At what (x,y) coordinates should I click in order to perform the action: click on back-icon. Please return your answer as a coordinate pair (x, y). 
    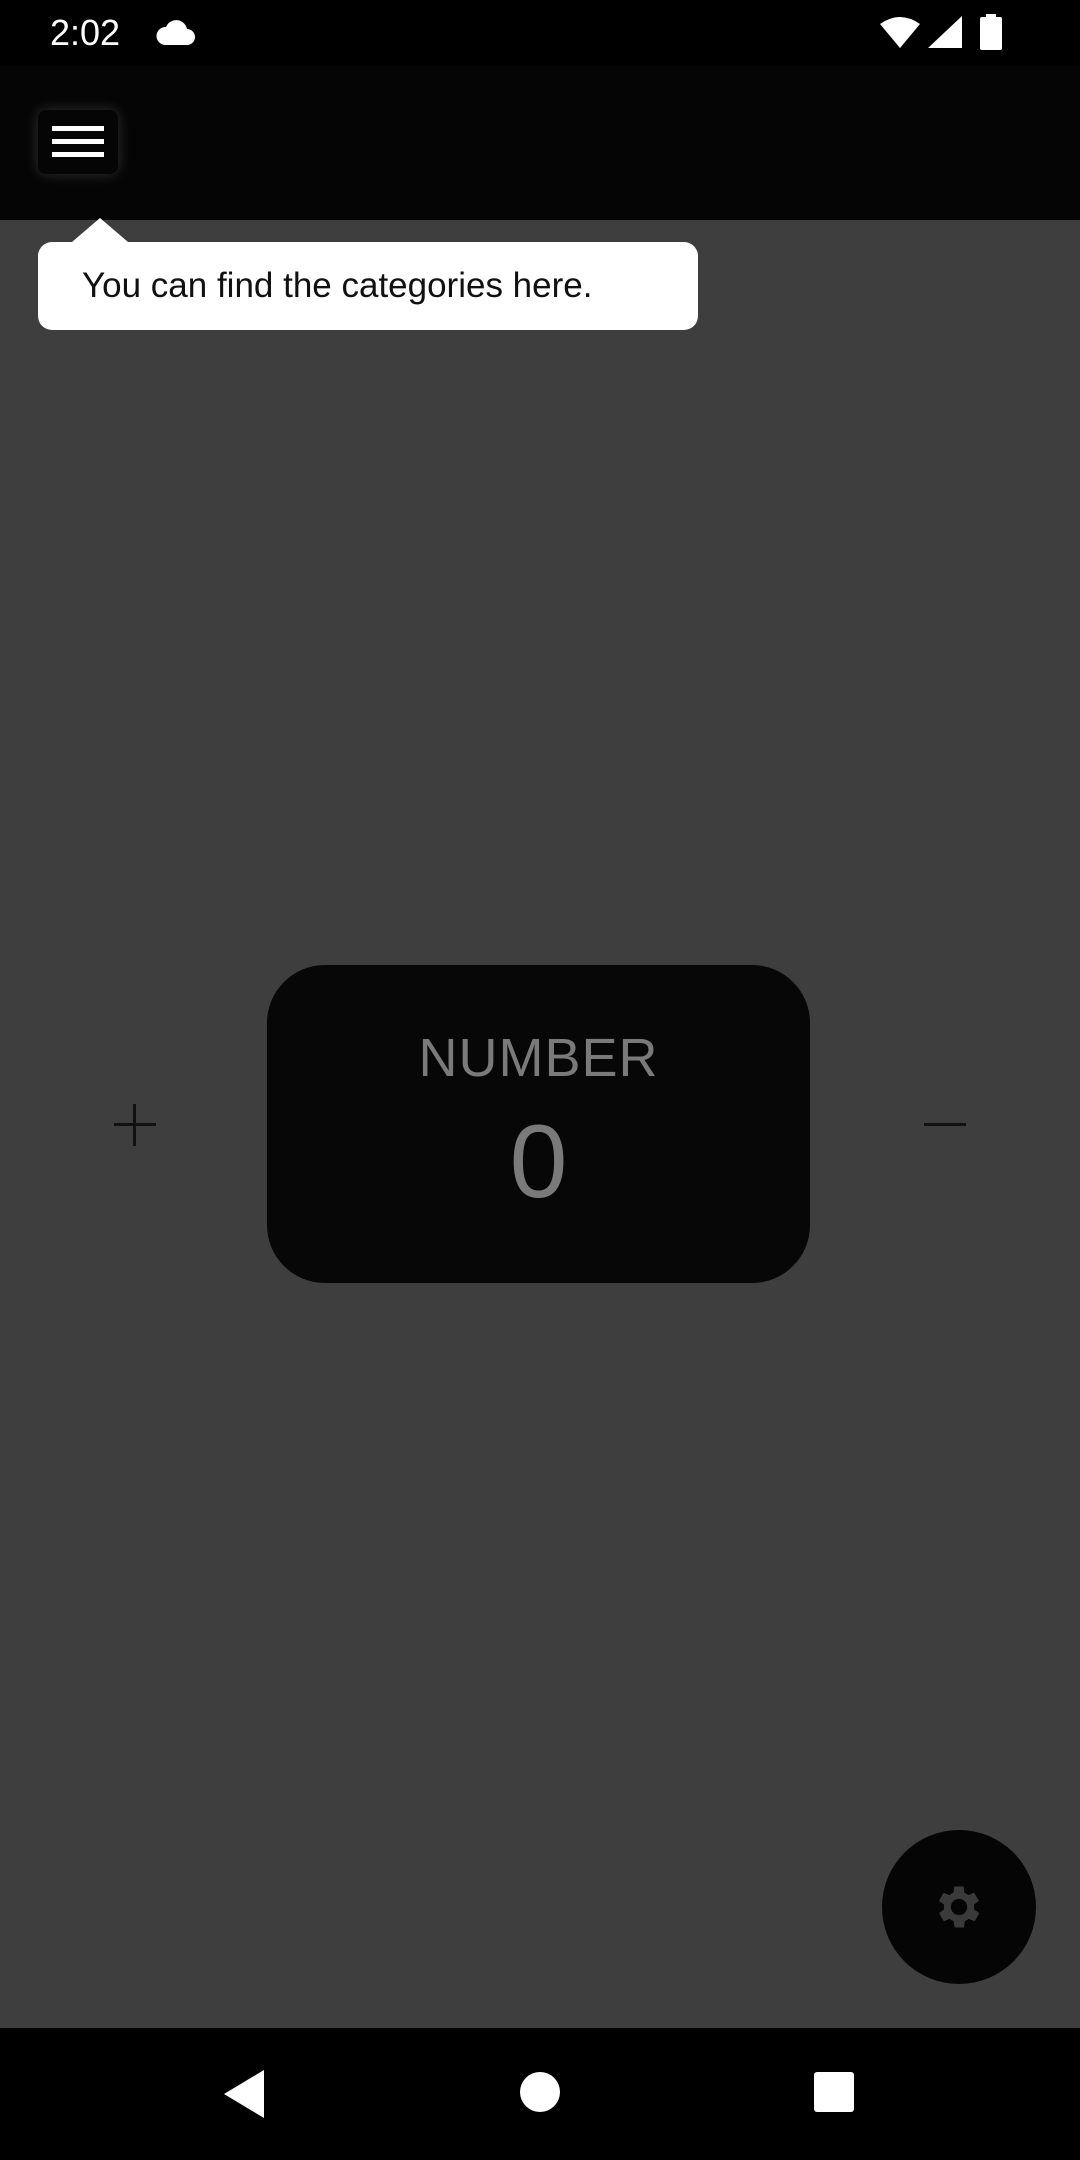
    Looking at the image, I should click on (245, 2094).